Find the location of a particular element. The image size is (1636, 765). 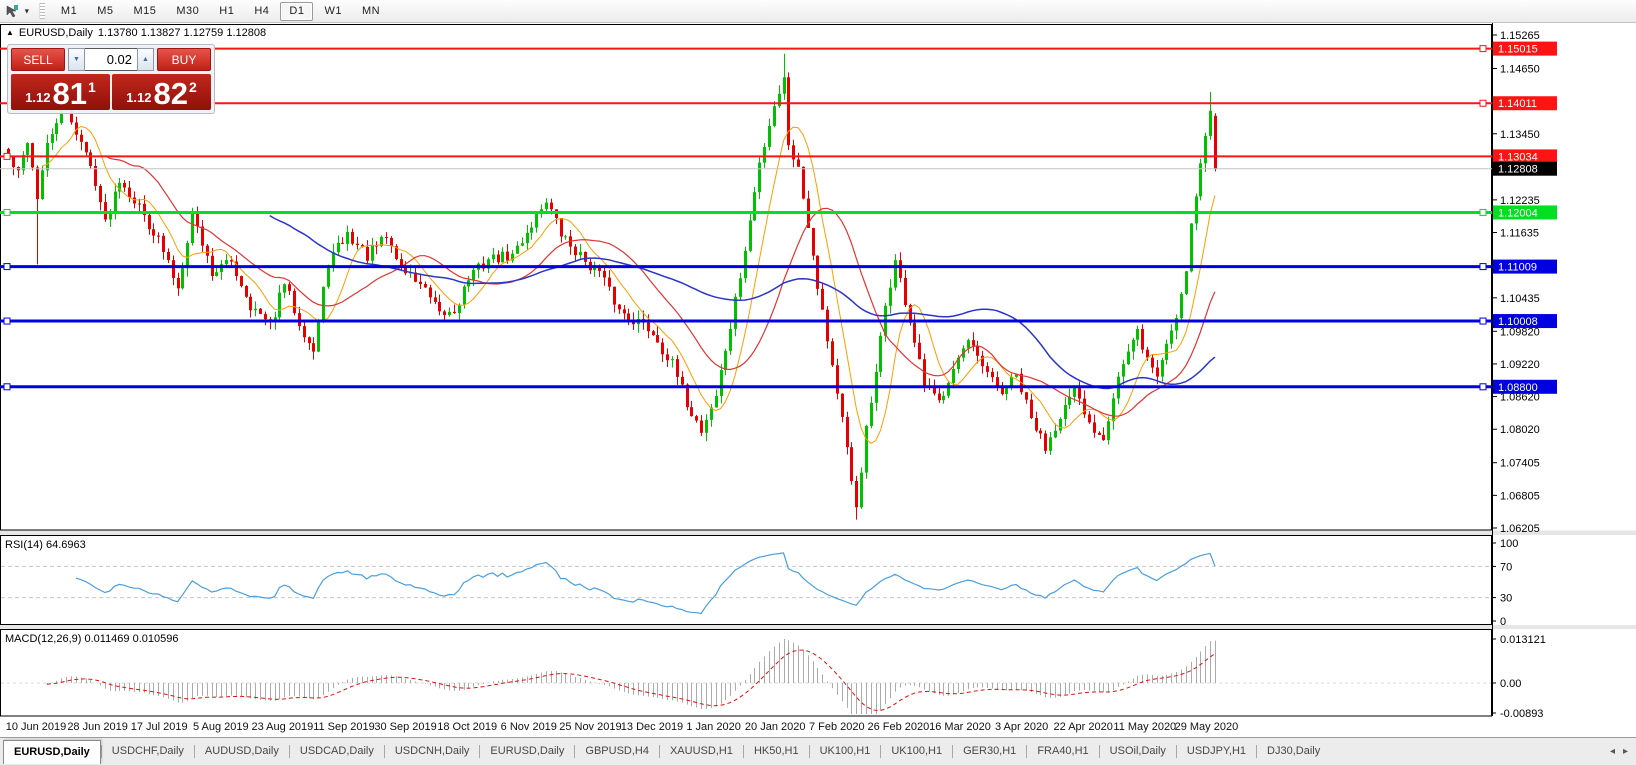

date-tick-label: 13 Dec 2019 is located at coordinates (652, 727).